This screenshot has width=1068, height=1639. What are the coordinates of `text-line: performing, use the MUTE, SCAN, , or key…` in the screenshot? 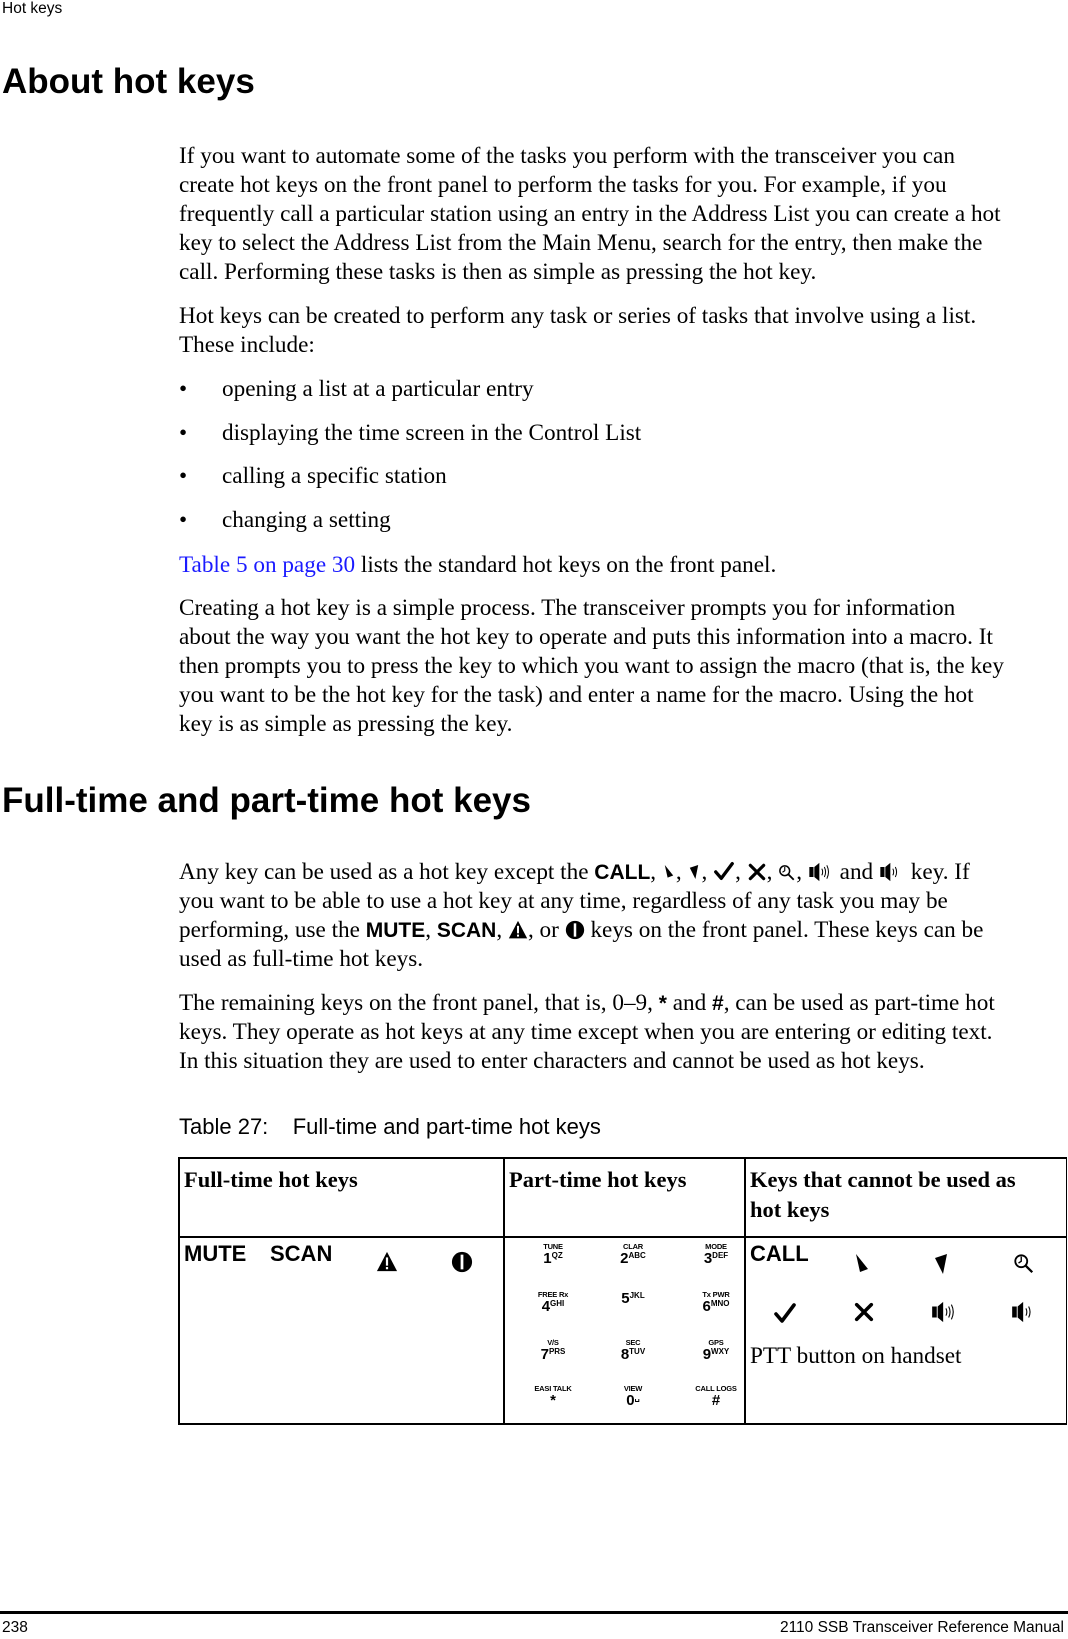 It's located at (581, 930).